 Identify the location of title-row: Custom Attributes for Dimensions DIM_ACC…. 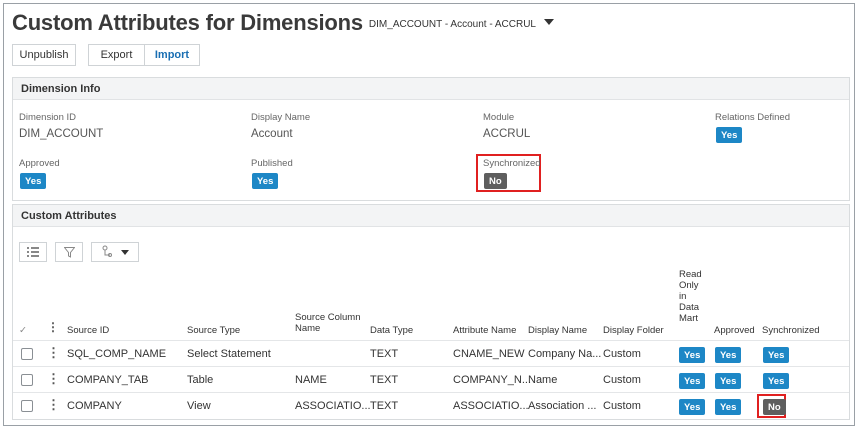
(283, 23).